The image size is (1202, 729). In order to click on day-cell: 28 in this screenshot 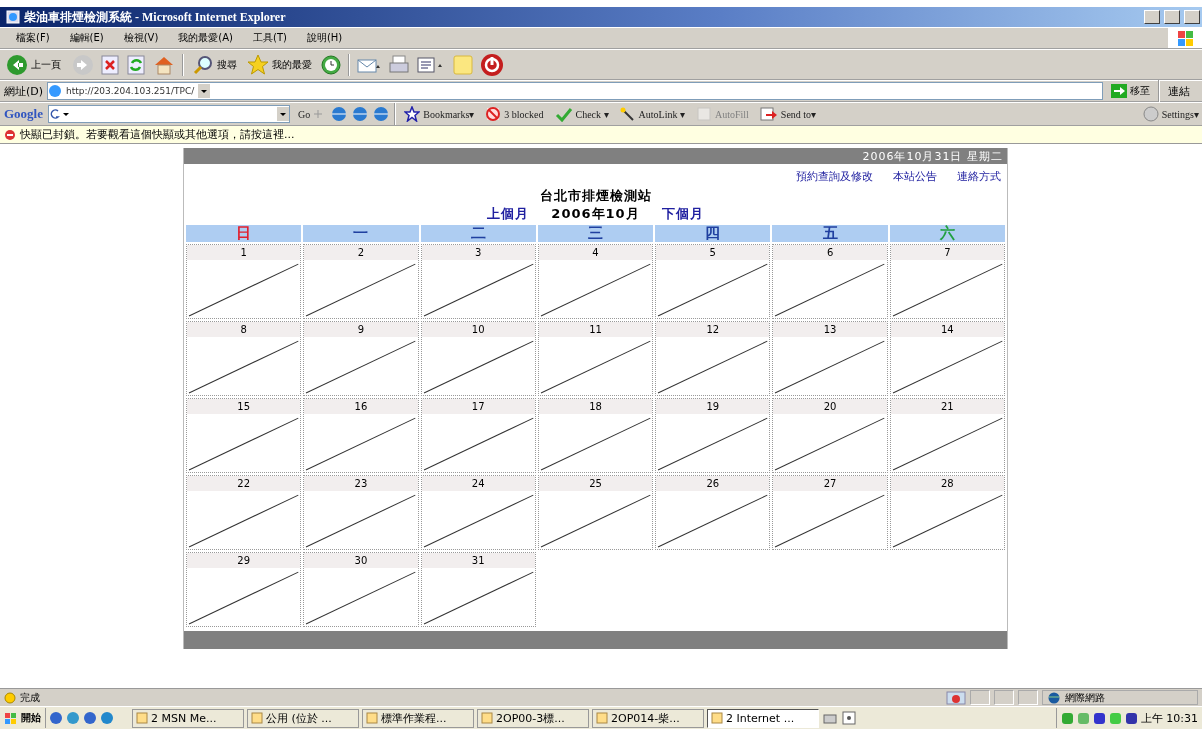, I will do `click(947, 512)`.